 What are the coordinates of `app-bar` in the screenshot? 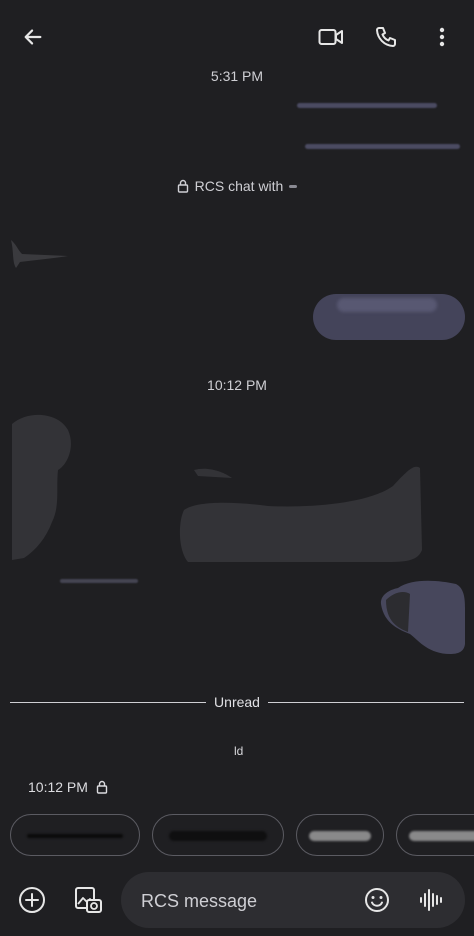 It's located at (237, 37).